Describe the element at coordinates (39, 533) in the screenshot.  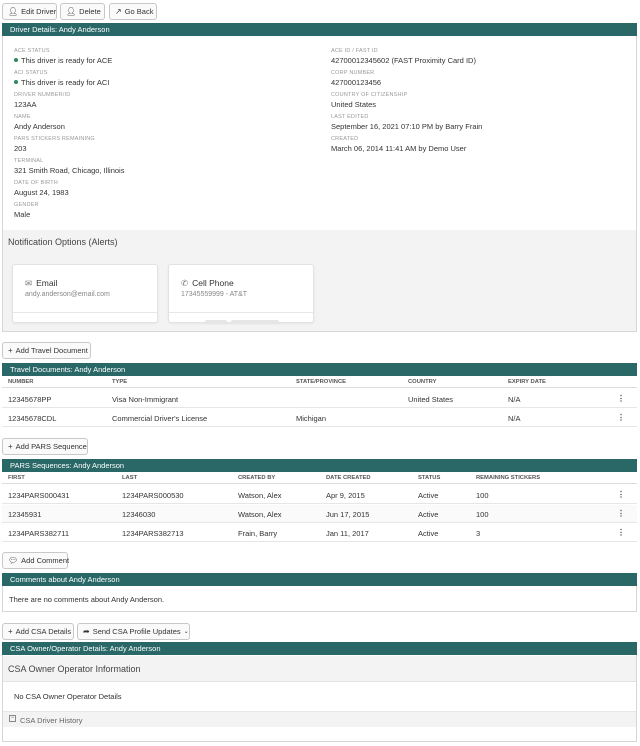
I see `pars-first: 1234PARS382711` at that location.